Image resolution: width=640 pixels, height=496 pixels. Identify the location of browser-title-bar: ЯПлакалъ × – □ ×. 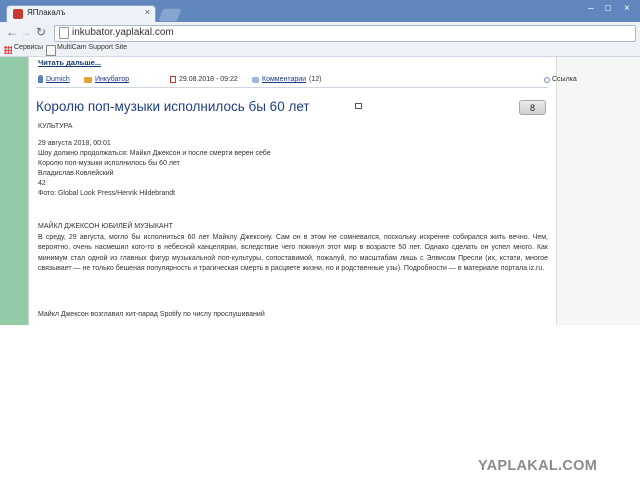
(320, 11).